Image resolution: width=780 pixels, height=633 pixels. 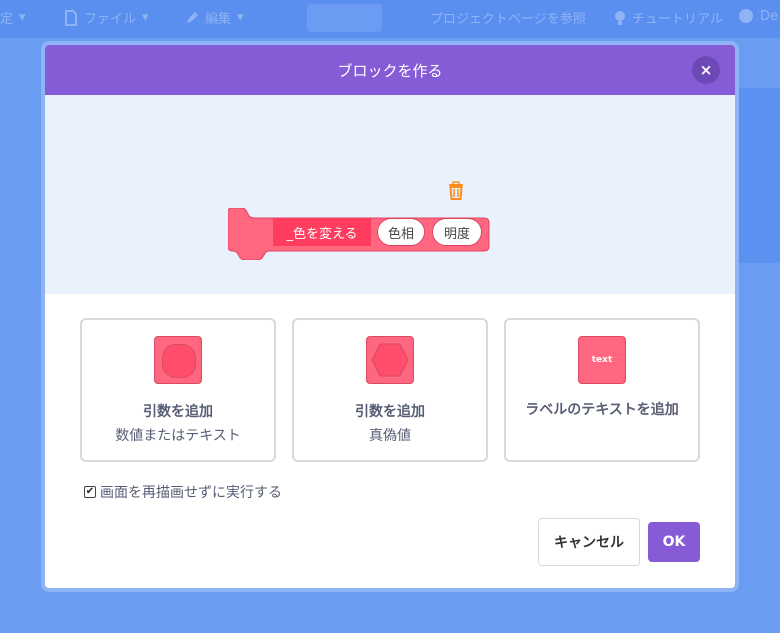 What do you see at coordinates (758, 16) in the screenshot?
I see `menu-account: De` at bounding box center [758, 16].